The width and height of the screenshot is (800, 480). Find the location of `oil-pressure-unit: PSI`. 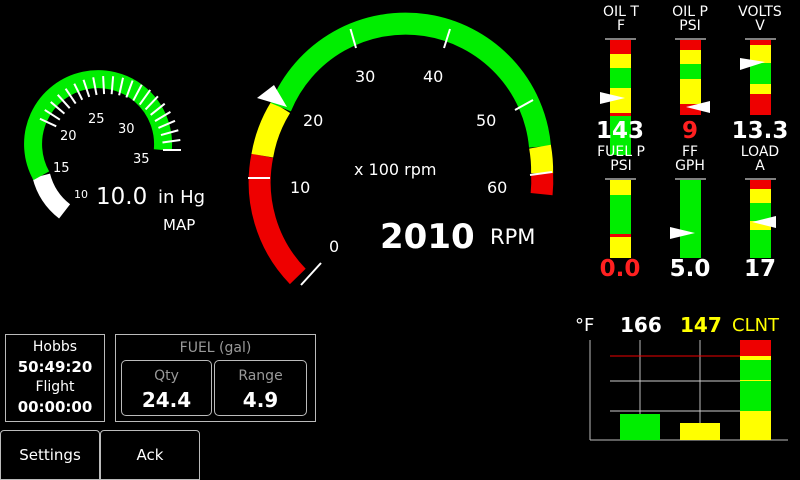

oil-pressure-unit: PSI is located at coordinates (690, 26).